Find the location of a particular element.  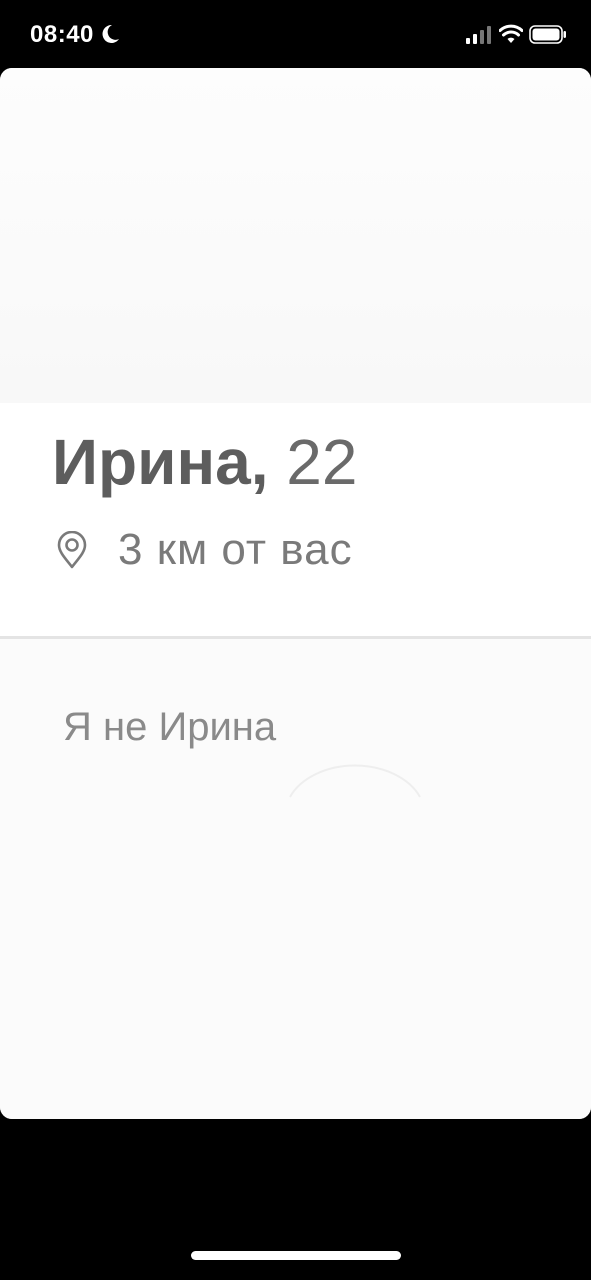

decorative-arc is located at coordinates (355, 781).